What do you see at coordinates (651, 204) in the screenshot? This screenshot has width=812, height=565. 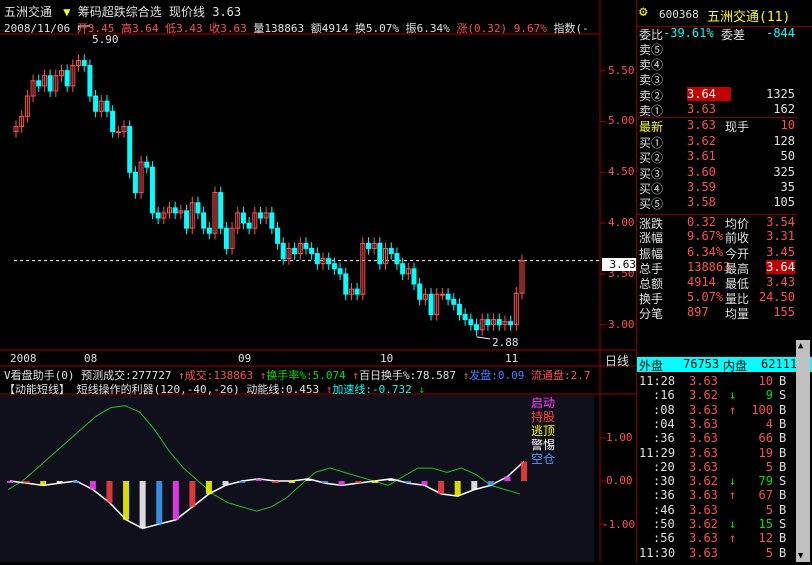 I see `book-label: 买⑤` at bounding box center [651, 204].